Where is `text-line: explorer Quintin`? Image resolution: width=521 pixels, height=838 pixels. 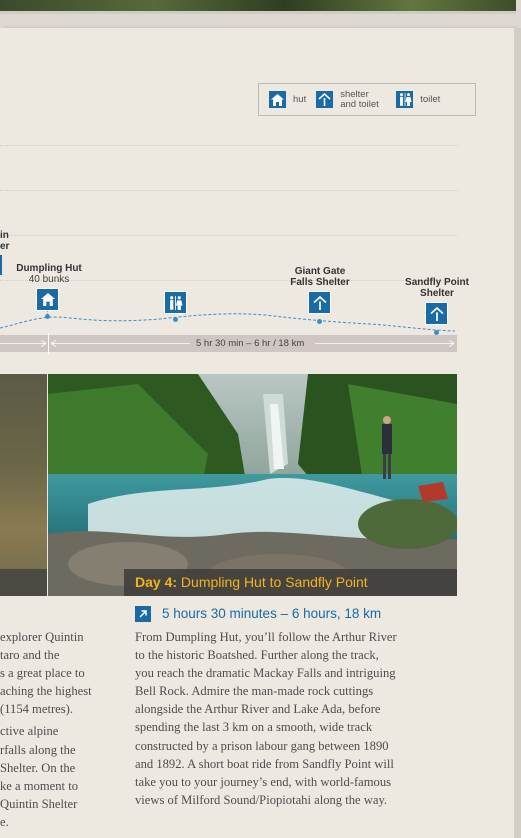 text-line: explorer Quintin is located at coordinates (42, 637).